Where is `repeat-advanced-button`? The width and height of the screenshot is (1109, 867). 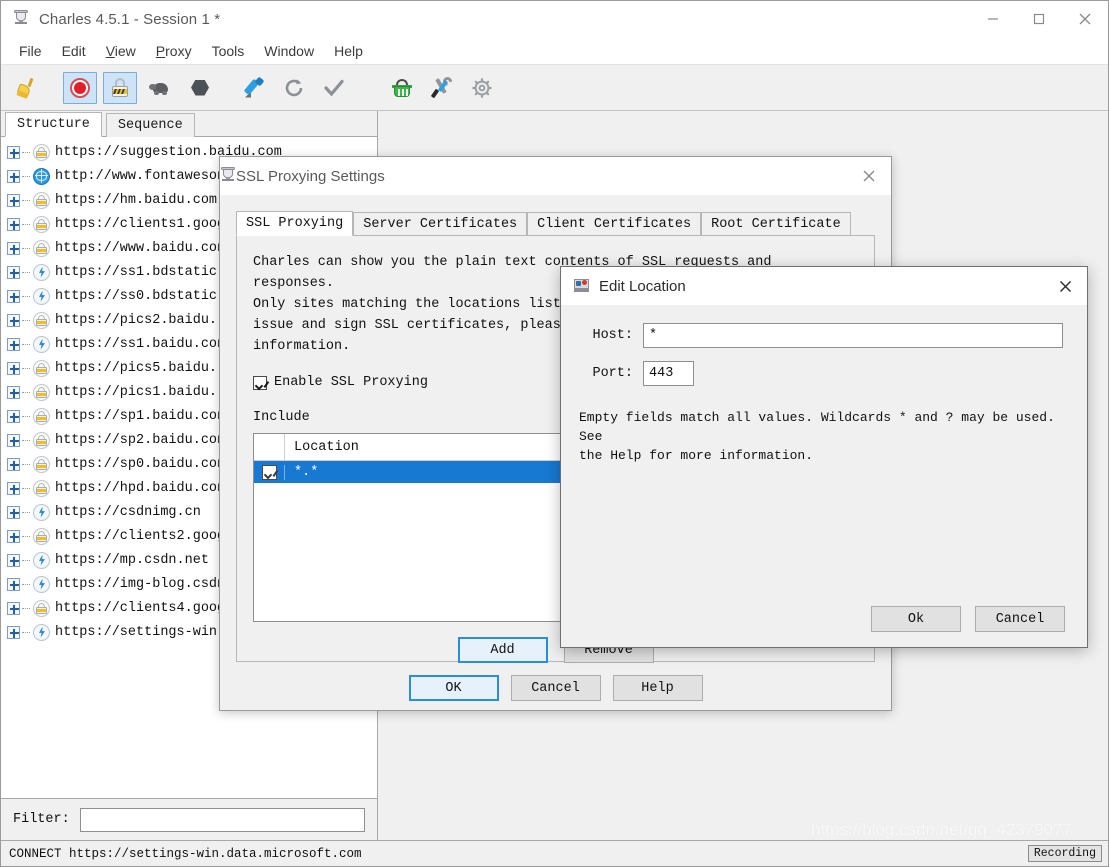 repeat-advanced-button is located at coordinates (402, 88).